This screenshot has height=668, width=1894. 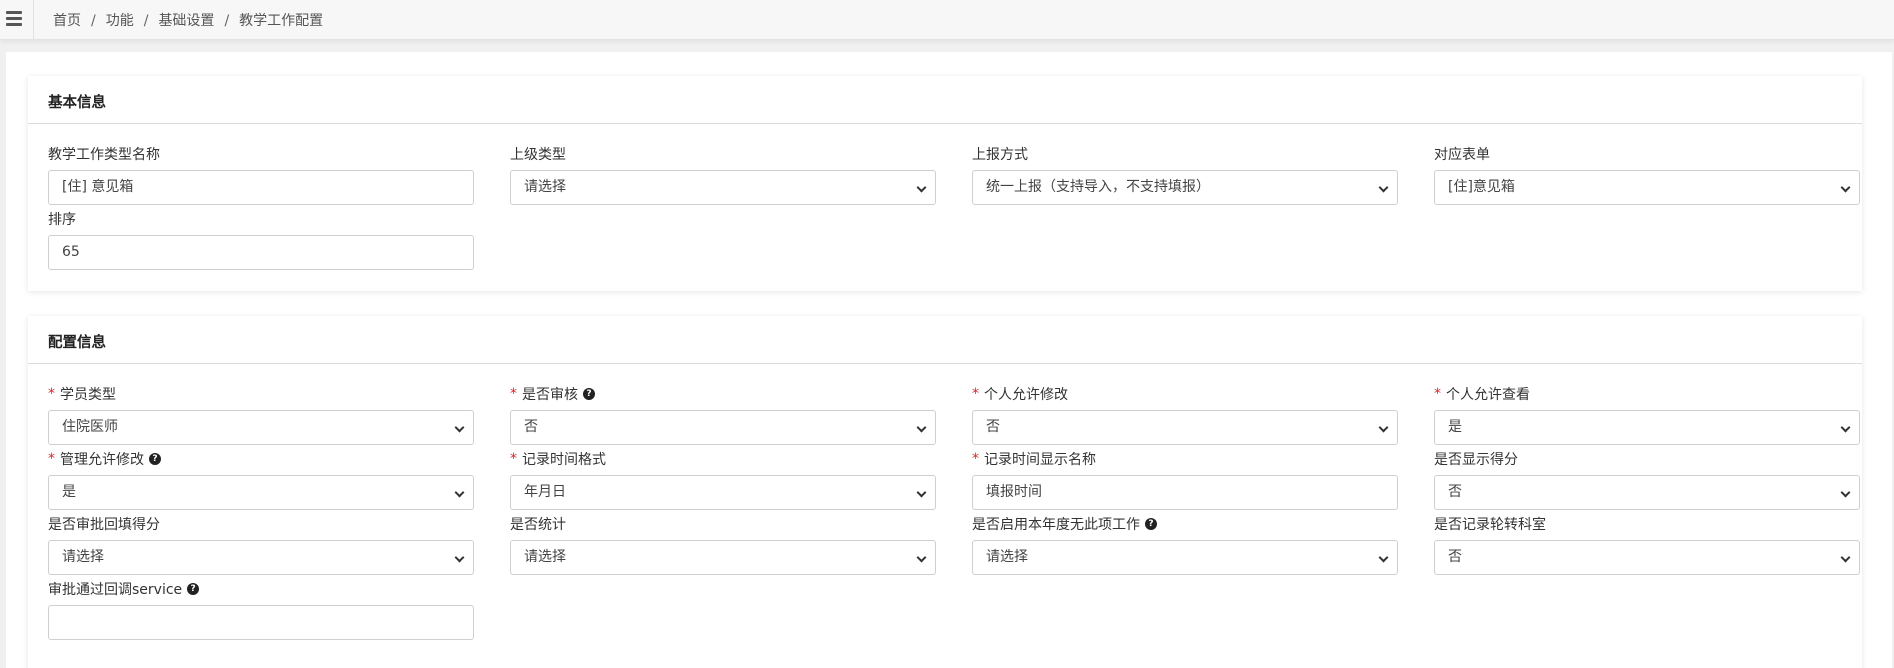 I want to click on field-label: 是否显示得分, so click(x=1476, y=459).